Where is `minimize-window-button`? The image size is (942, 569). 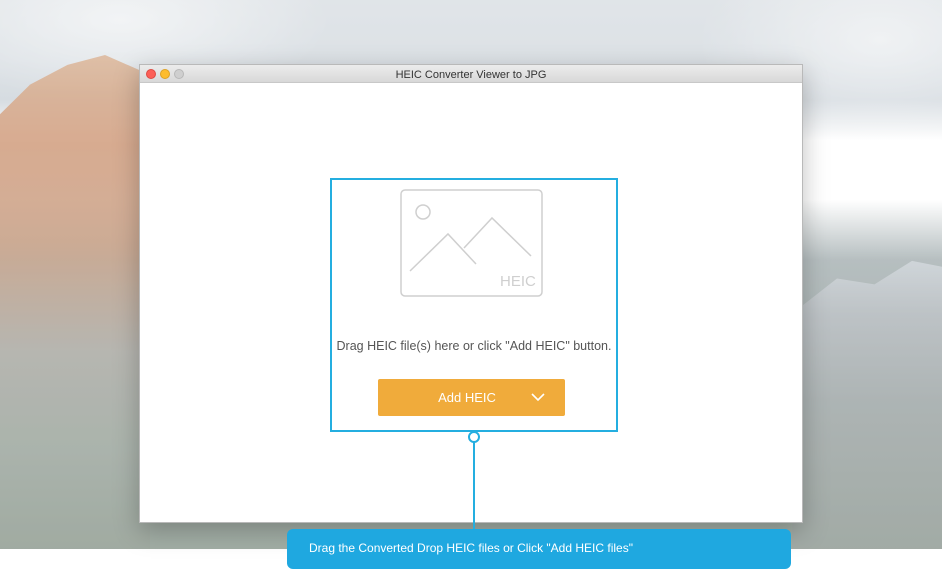
minimize-window-button is located at coordinates (165, 74).